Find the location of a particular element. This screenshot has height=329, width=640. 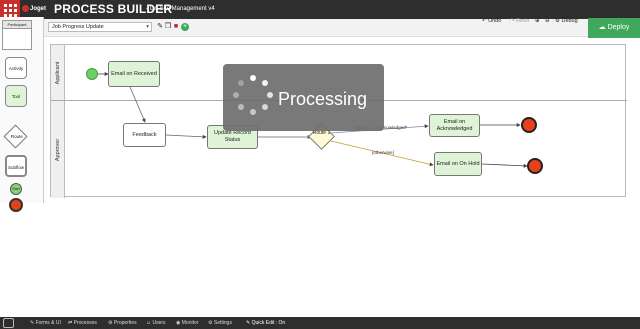

activity-feedback: Feedback is located at coordinates (144, 135).